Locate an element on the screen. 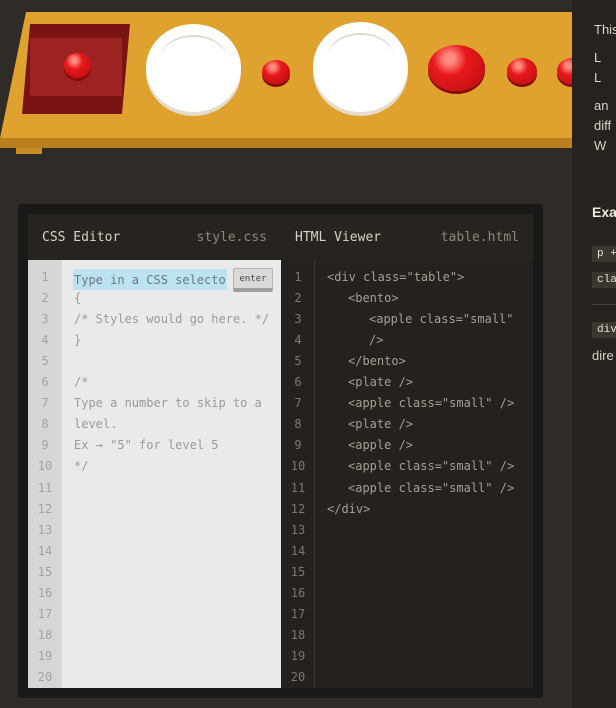  table-leg-left is located at coordinates (29, 151).